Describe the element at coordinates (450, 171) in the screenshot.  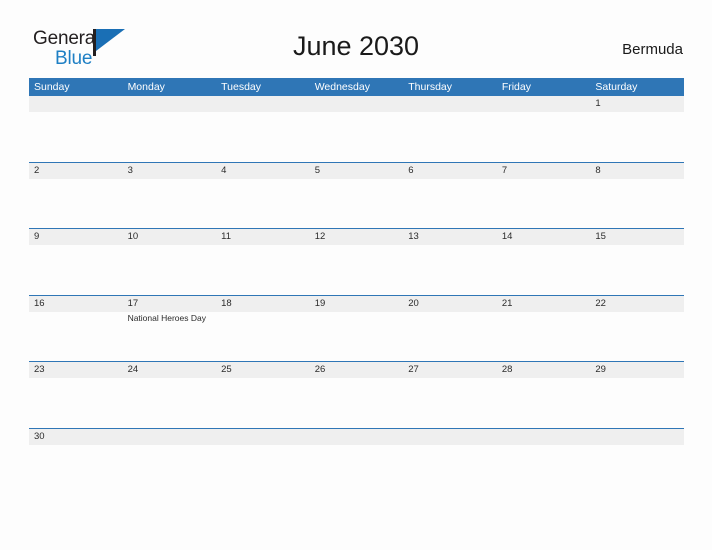
I see `day-number: 6` at that location.